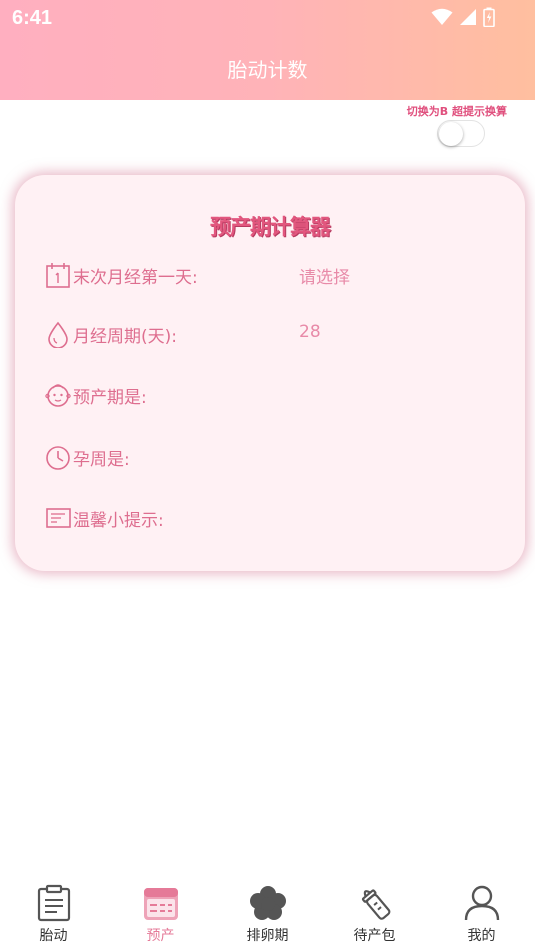 The height and width of the screenshot is (951, 535). What do you see at coordinates (58, 334) in the screenshot?
I see `drop-icon` at bounding box center [58, 334].